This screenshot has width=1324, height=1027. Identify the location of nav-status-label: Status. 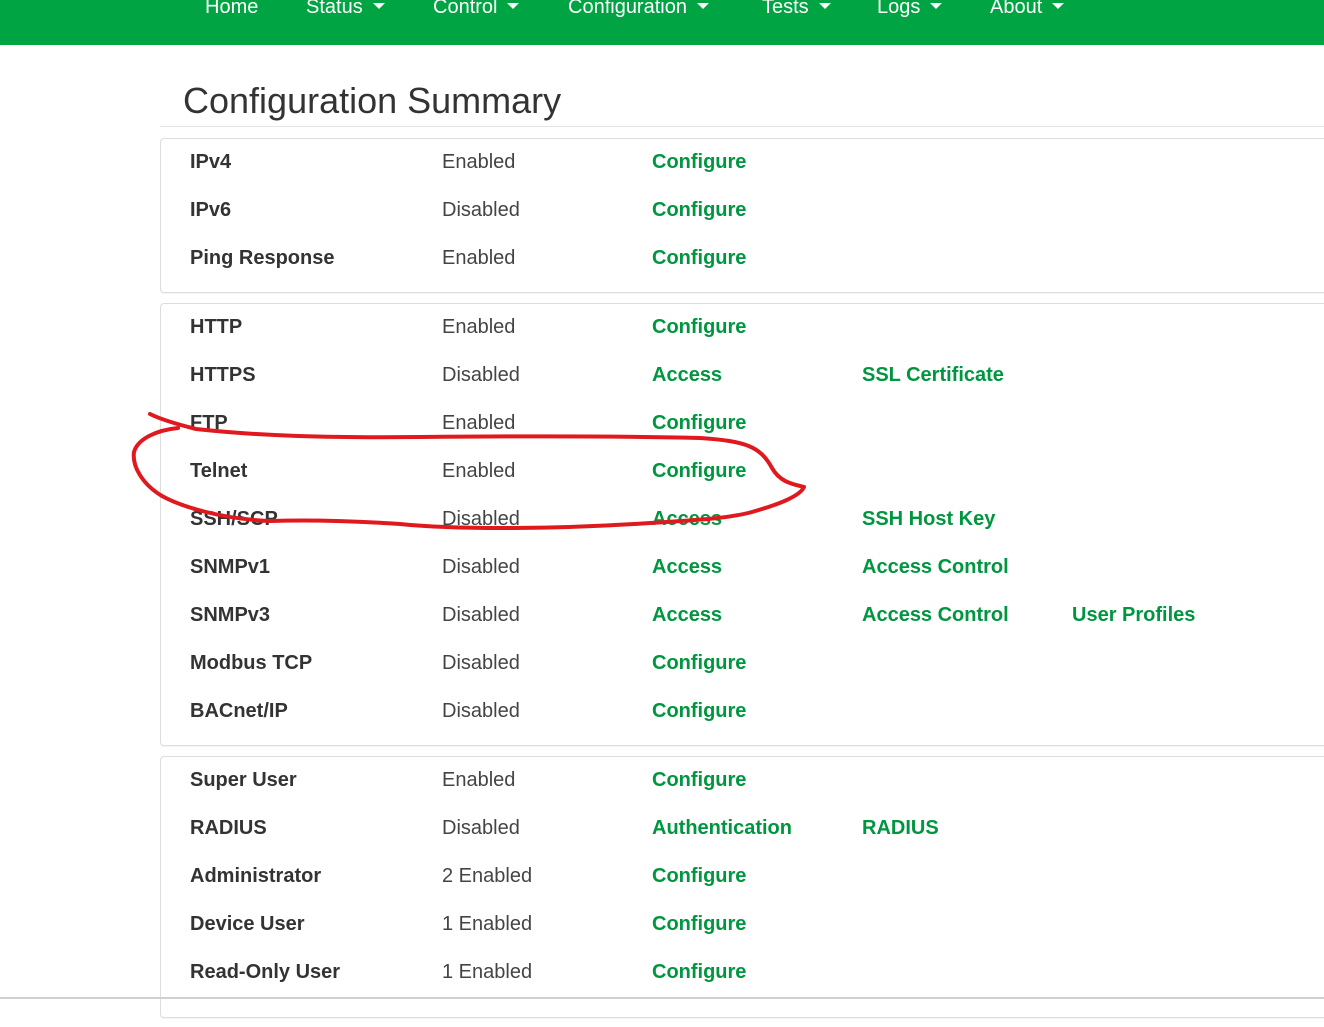
(334, 9).